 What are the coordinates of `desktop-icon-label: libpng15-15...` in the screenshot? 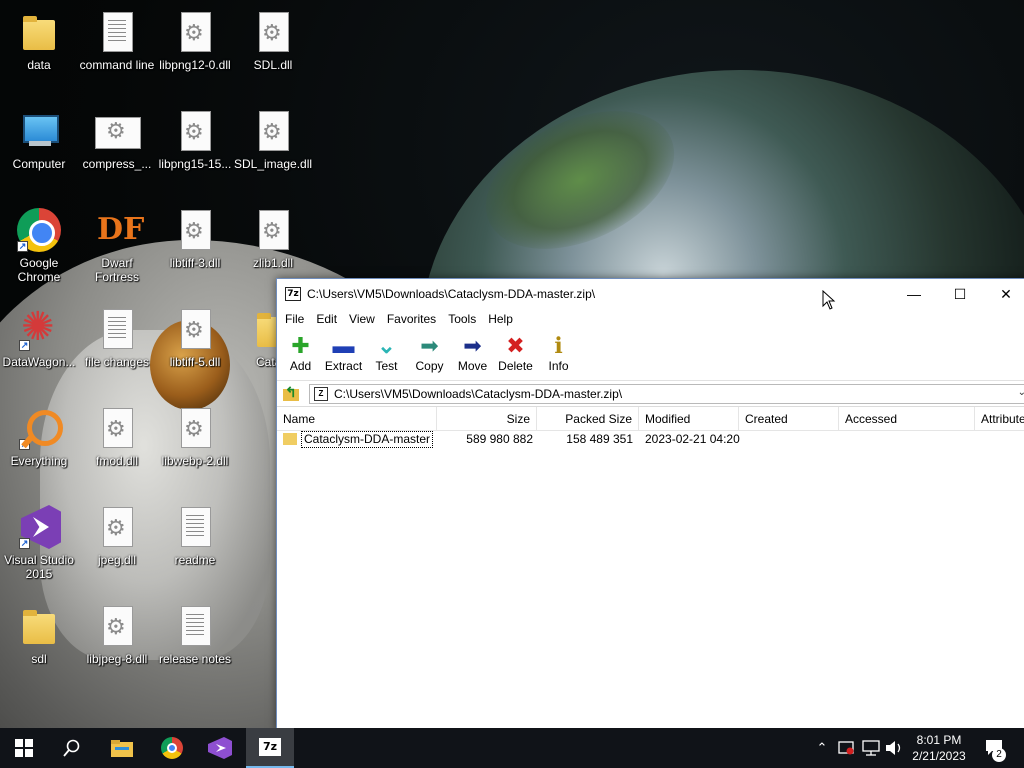 It's located at (195, 164).